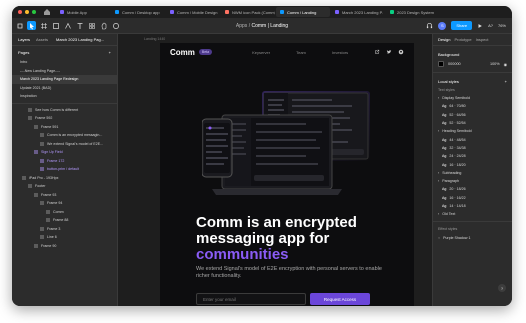  What do you see at coordinates (64, 212) in the screenshot?
I see `layer-item: Comm` at bounding box center [64, 212].